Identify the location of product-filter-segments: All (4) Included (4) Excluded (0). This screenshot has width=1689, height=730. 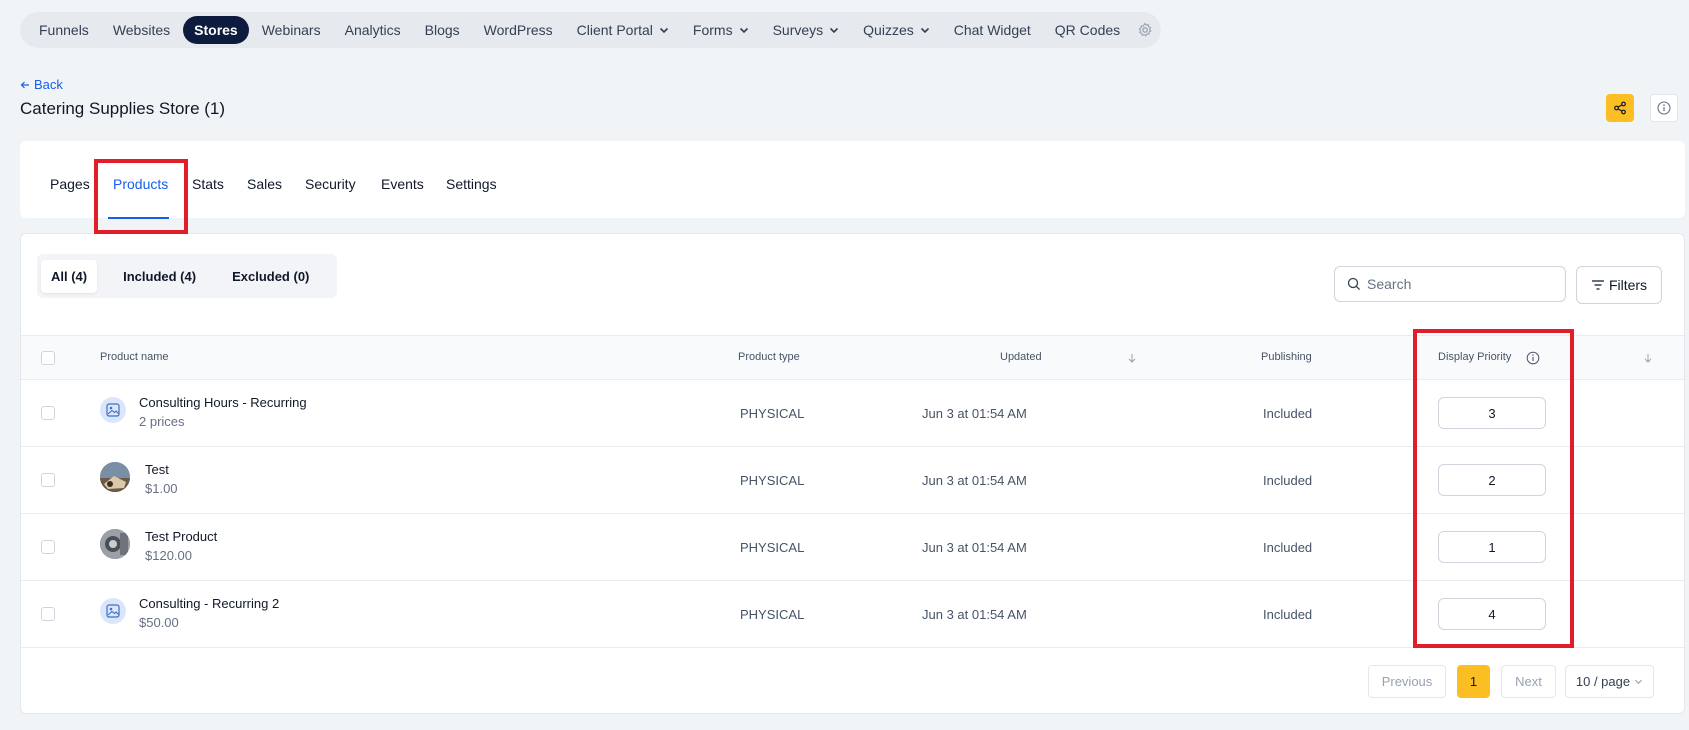
(187, 276).